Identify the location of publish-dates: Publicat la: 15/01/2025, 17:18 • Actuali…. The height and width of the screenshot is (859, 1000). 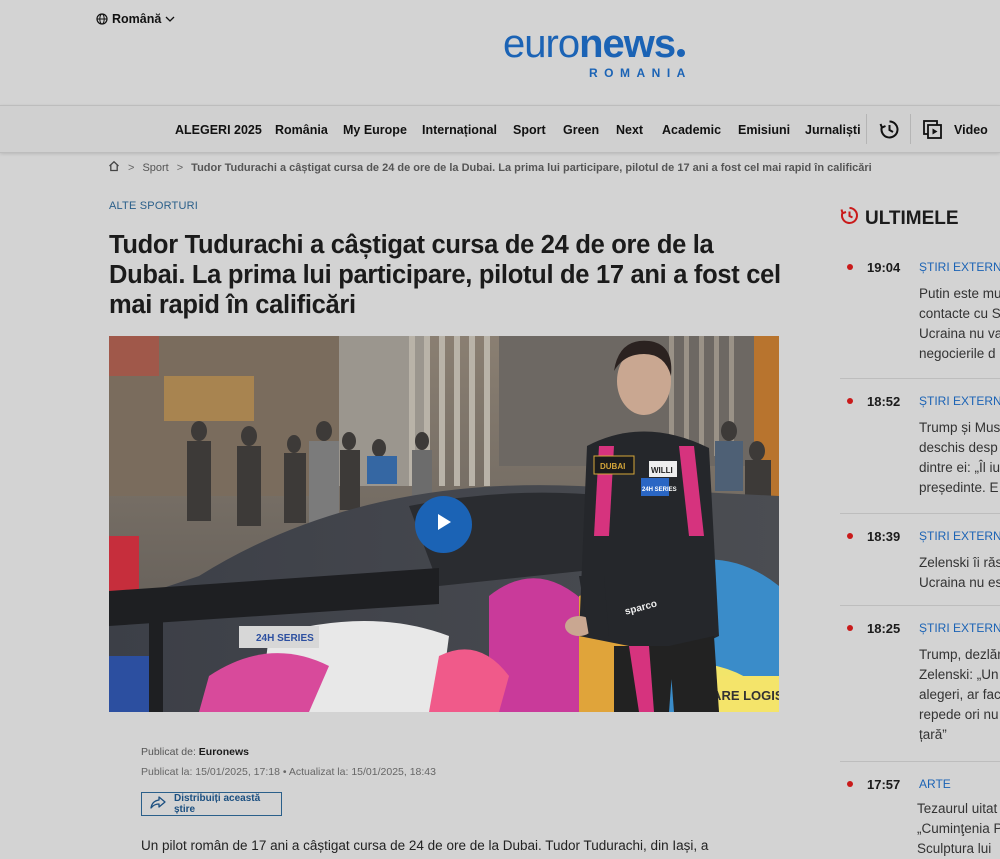
(288, 772).